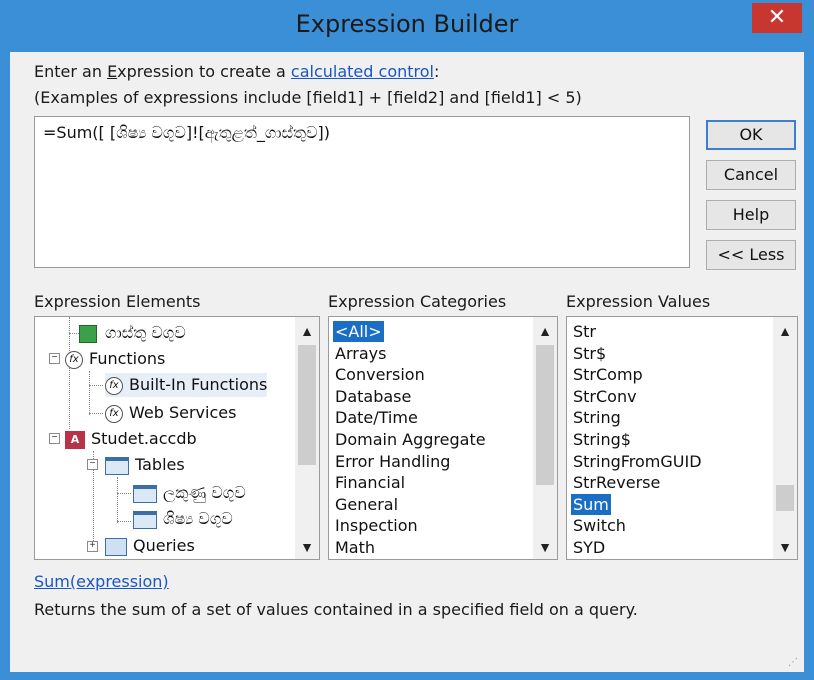 This screenshot has height=680, width=814. I want to click on window-title: Expression Builder, so click(407, 24).